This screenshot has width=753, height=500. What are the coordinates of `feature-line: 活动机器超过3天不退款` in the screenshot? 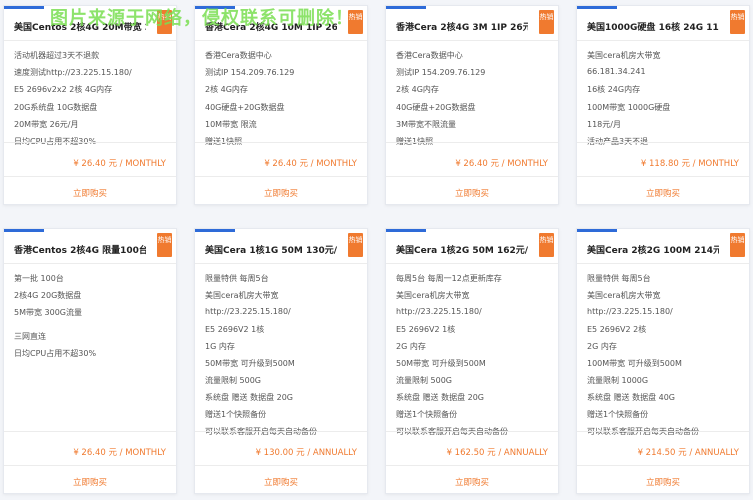 It's located at (57, 55).